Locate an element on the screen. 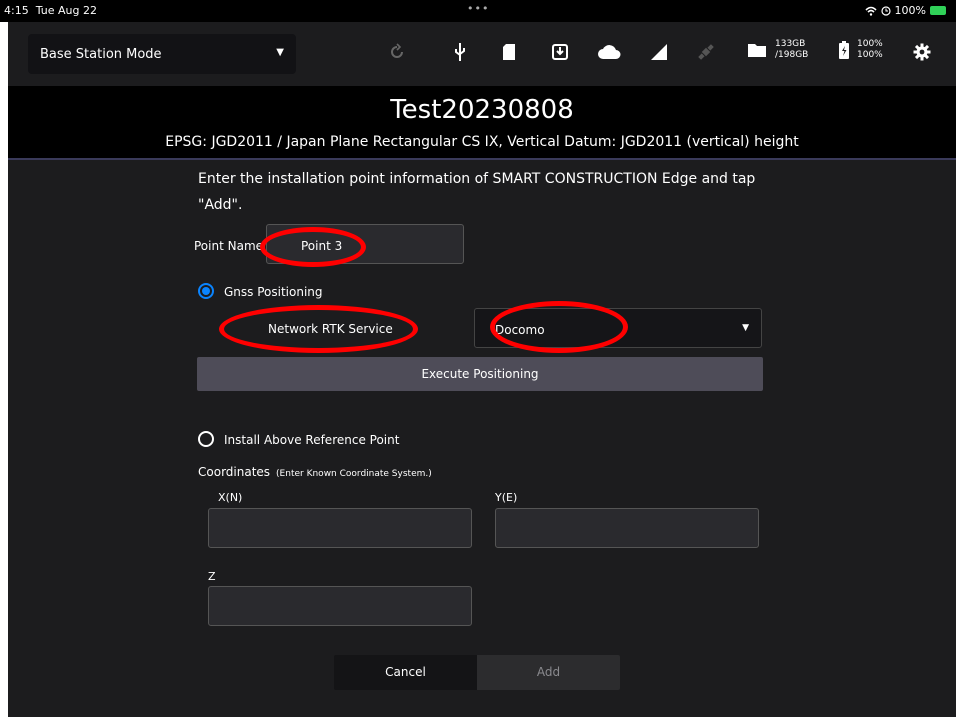 This screenshot has width=956, height=717. storage-used: 133GB is located at coordinates (790, 44).